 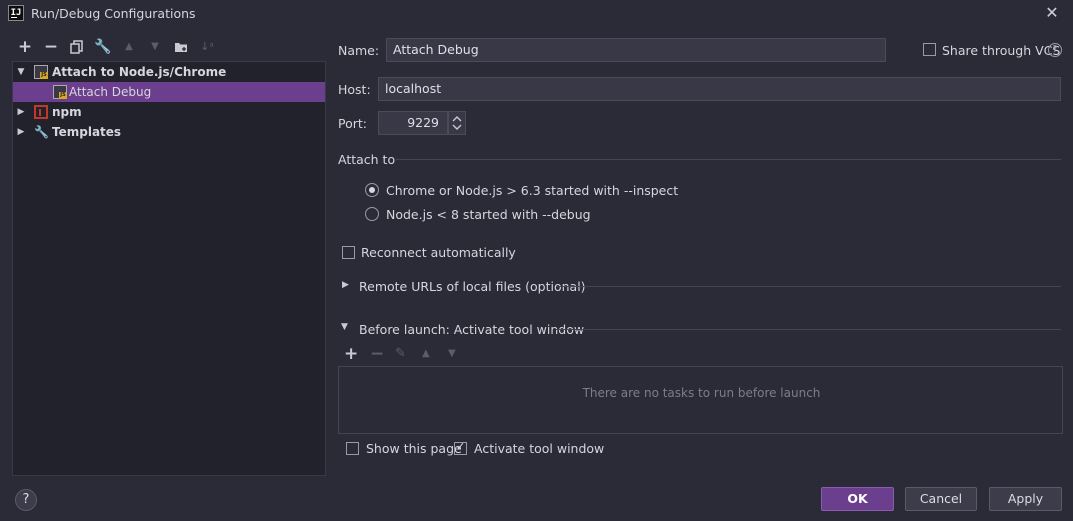 I want to click on expand-arrow-icon: ▶, so click(x=345, y=285).